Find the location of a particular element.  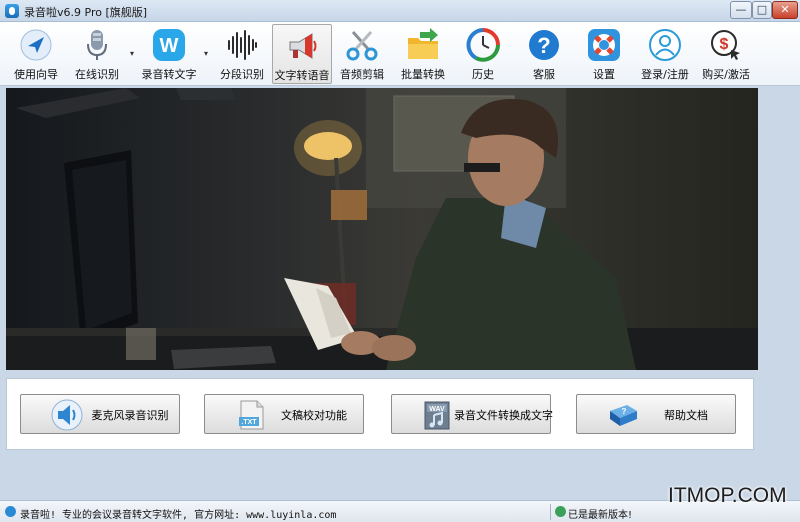

audio-file-to-text-button: WAV 录音文件转换成文字 is located at coordinates (472, 414).